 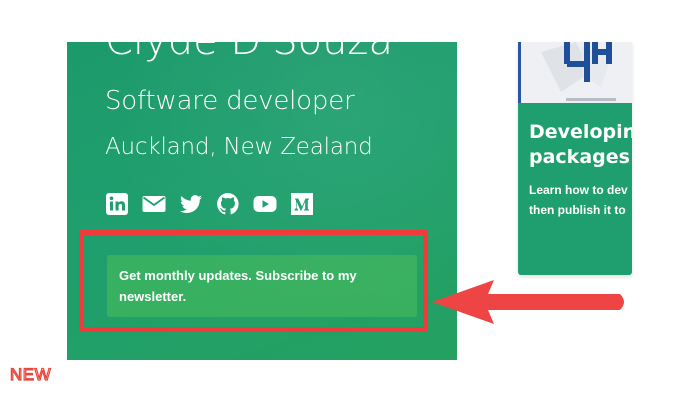 I want to click on linkedin-icon, so click(x=117, y=204).